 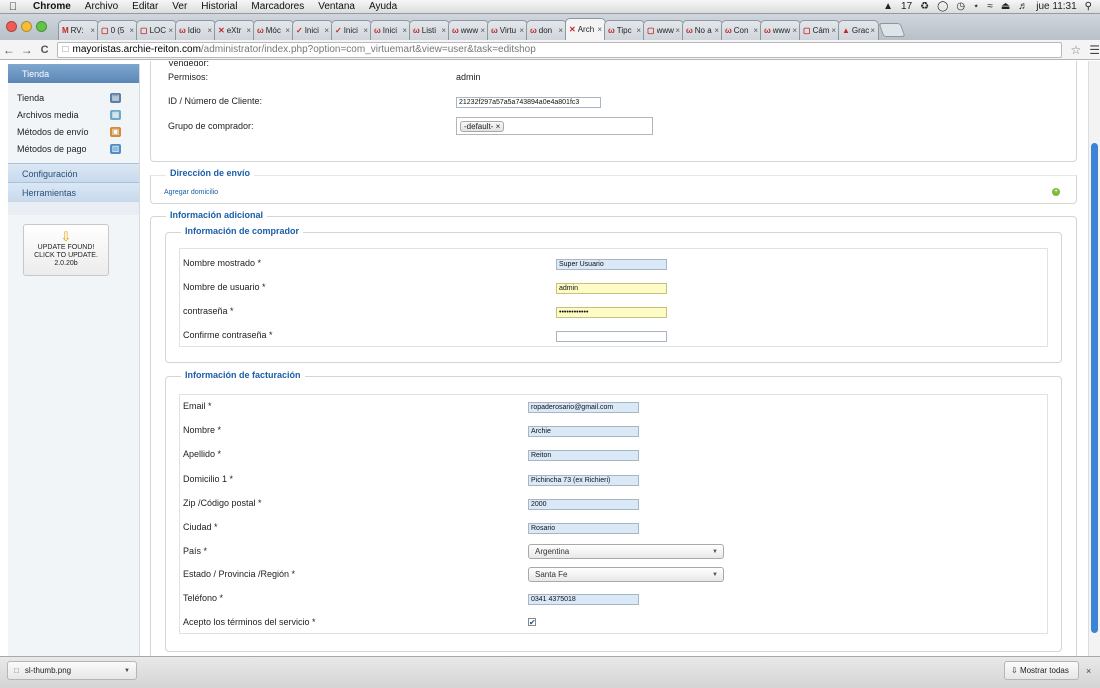 What do you see at coordinates (583, 431) in the screenshot?
I see `first-name-field: Archie` at bounding box center [583, 431].